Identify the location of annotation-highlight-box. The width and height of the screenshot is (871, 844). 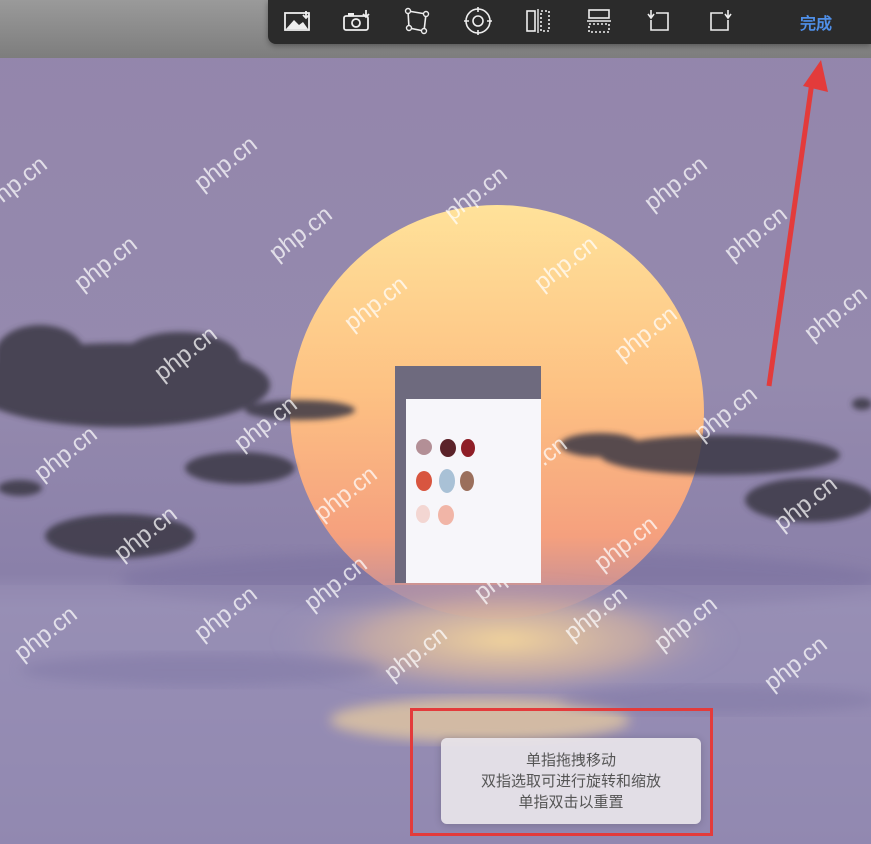
(561, 772).